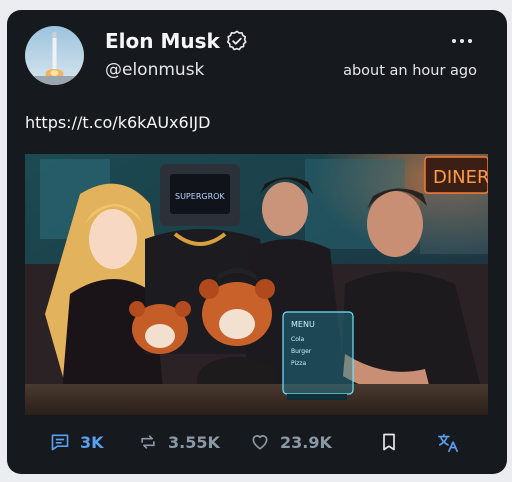 The width and height of the screenshot is (512, 482). What do you see at coordinates (306, 442) in the screenshot?
I see `like-count: 23.9K` at bounding box center [306, 442].